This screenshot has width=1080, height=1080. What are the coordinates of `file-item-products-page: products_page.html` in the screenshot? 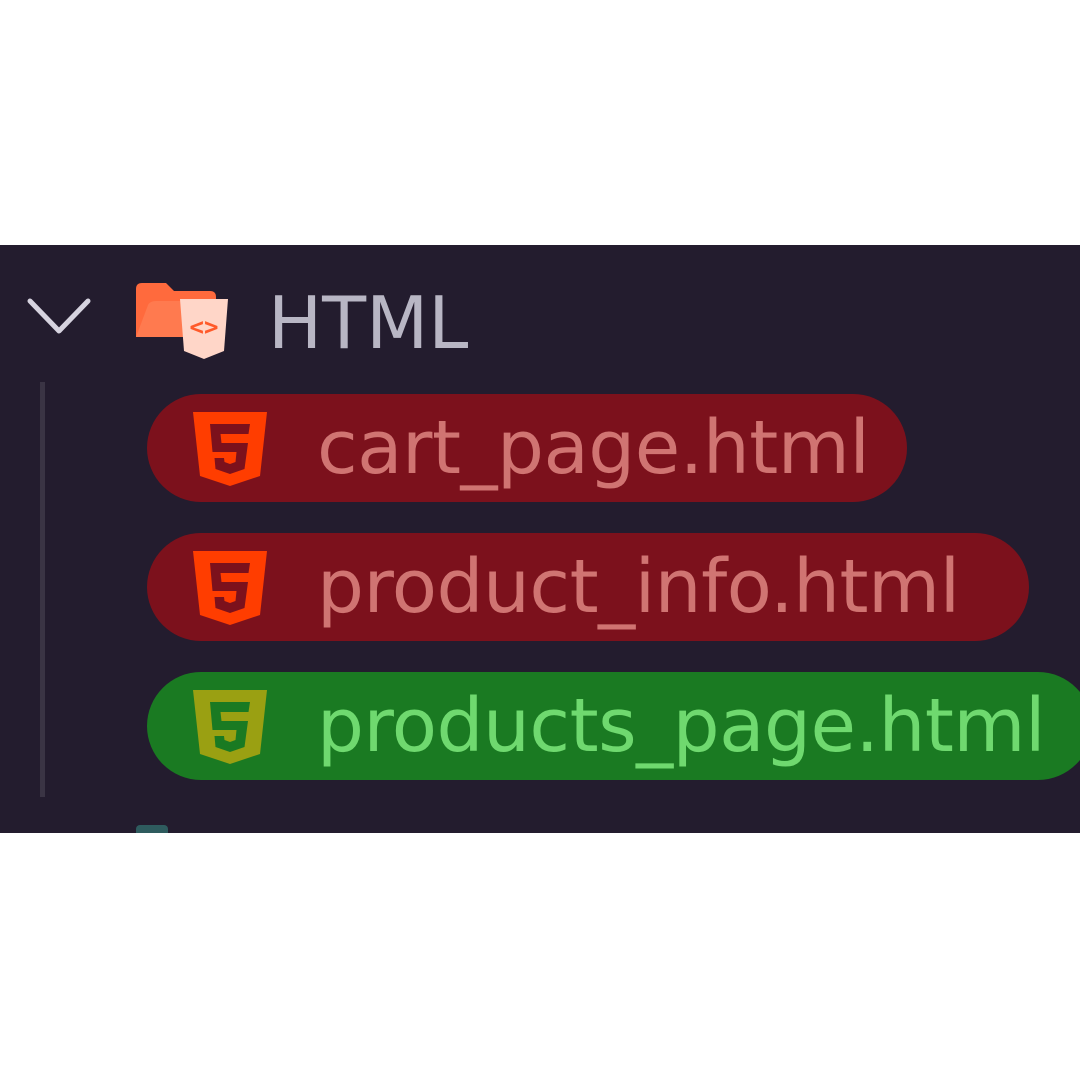 It's located at (613, 726).